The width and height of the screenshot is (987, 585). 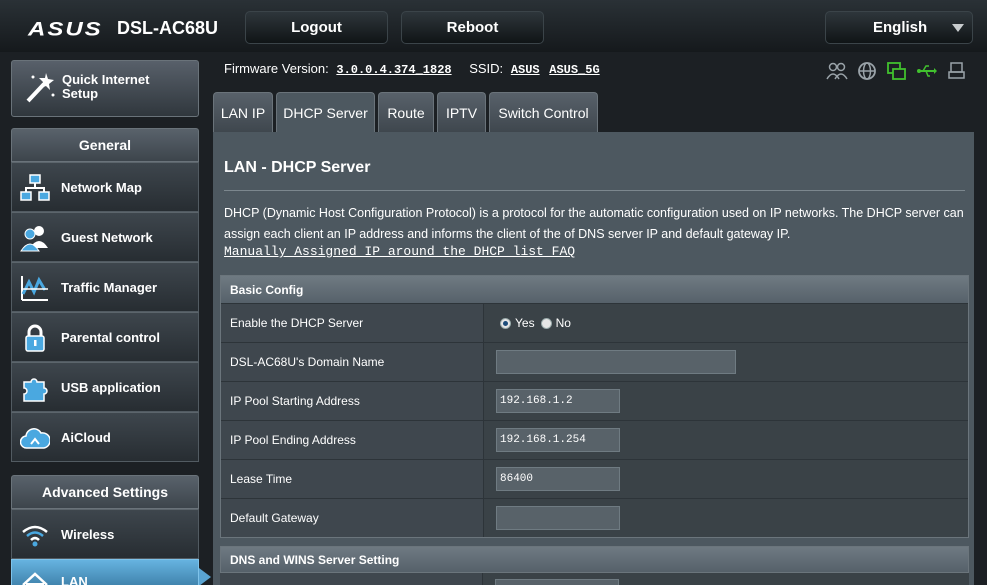 What do you see at coordinates (725, 479) in the screenshot?
I see `lease-time-cell: 86400` at bounding box center [725, 479].